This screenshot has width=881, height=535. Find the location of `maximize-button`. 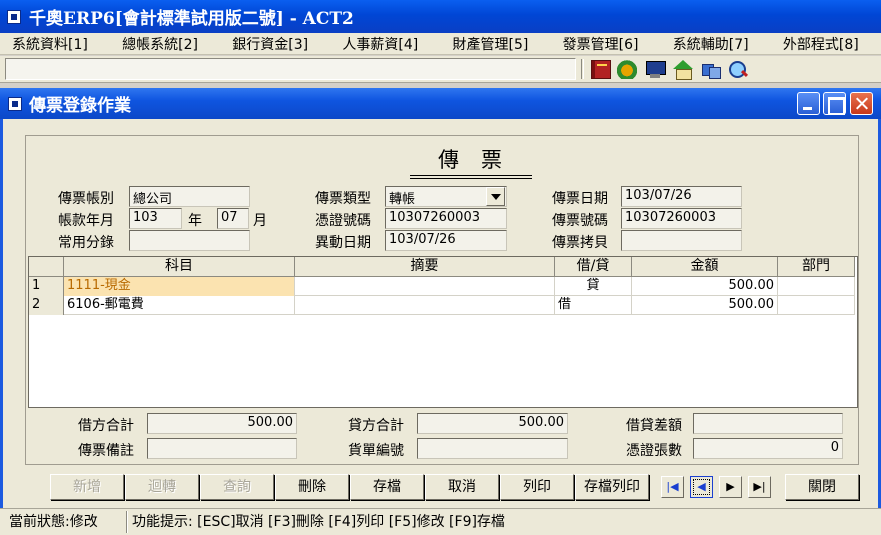

maximize-button is located at coordinates (834, 103).